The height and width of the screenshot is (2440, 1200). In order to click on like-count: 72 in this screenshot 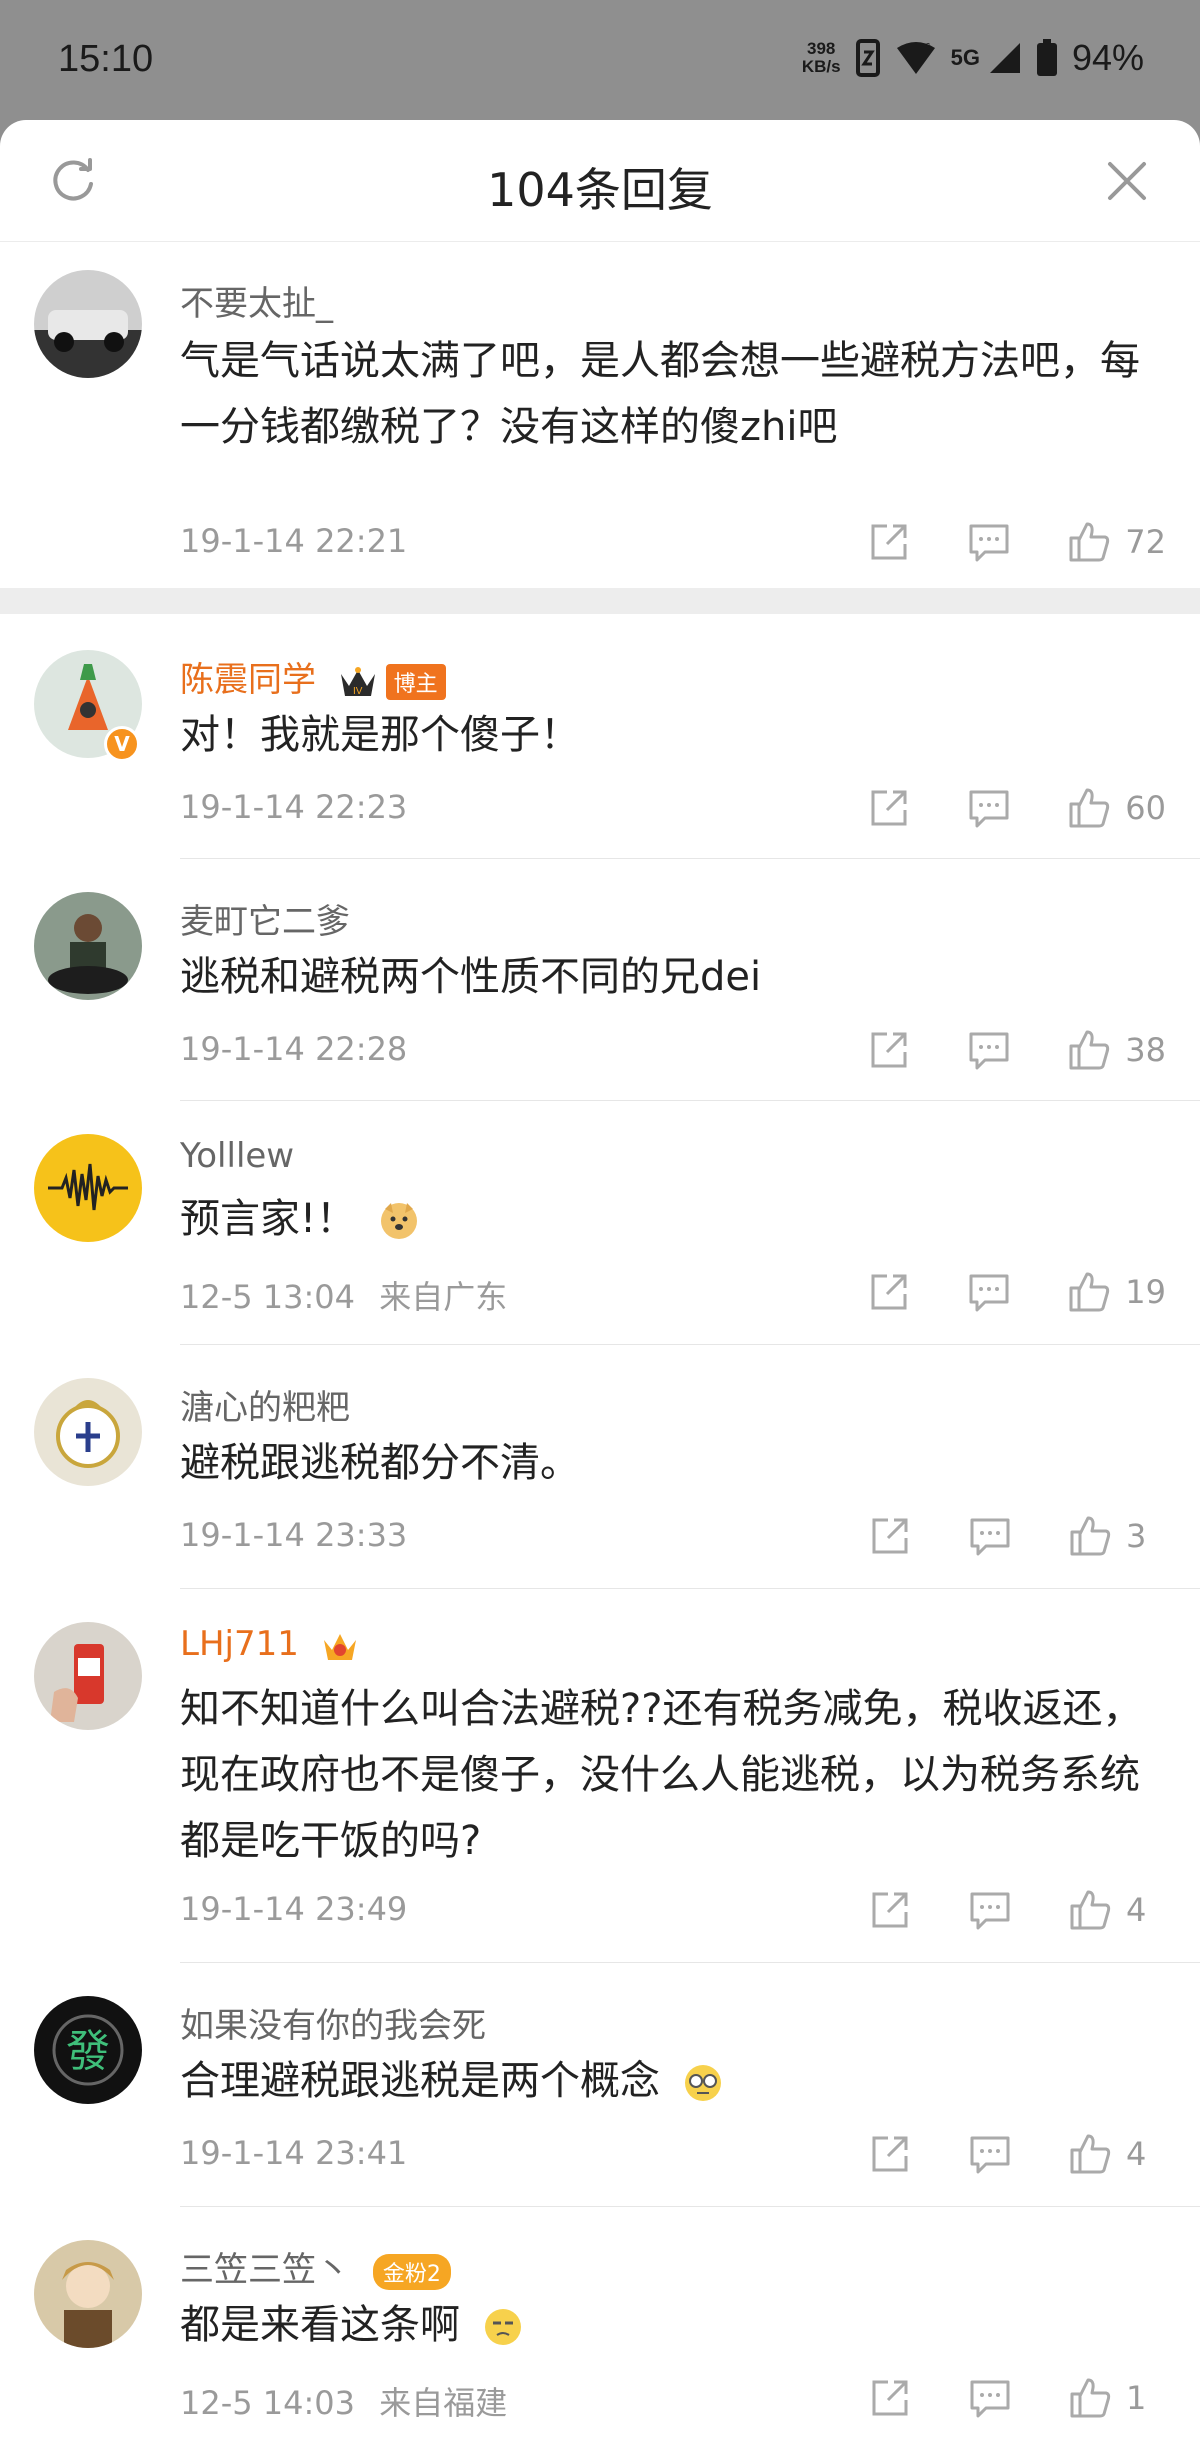, I will do `click(1145, 542)`.